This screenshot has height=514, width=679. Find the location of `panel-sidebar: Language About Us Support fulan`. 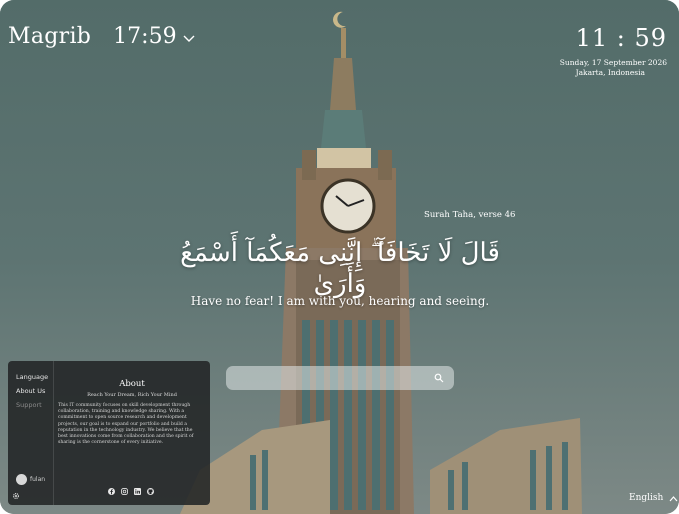

panel-sidebar: Language About Us Support fulan is located at coordinates (31, 433).